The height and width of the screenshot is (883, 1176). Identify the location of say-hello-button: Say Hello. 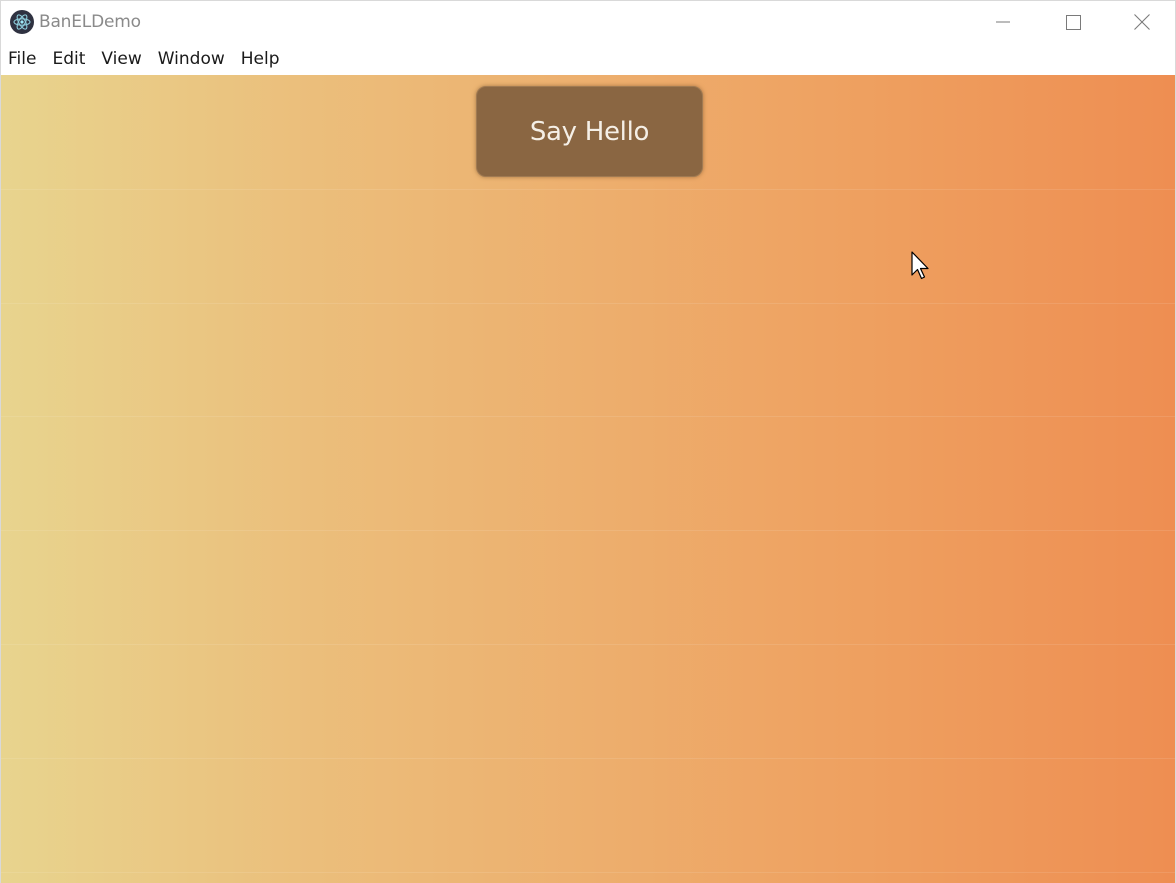
(589, 131).